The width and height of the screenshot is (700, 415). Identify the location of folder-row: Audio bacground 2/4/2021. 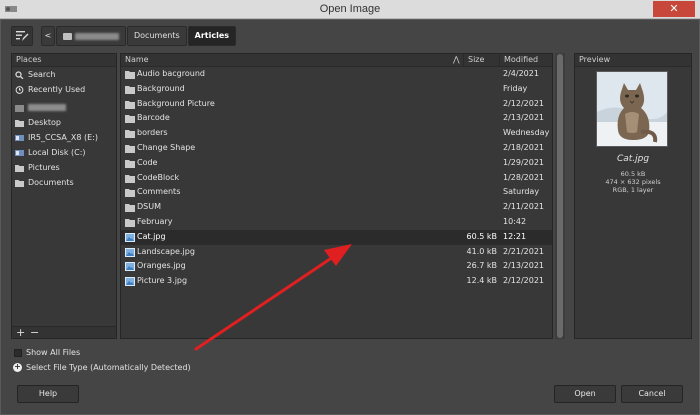
(336, 74).